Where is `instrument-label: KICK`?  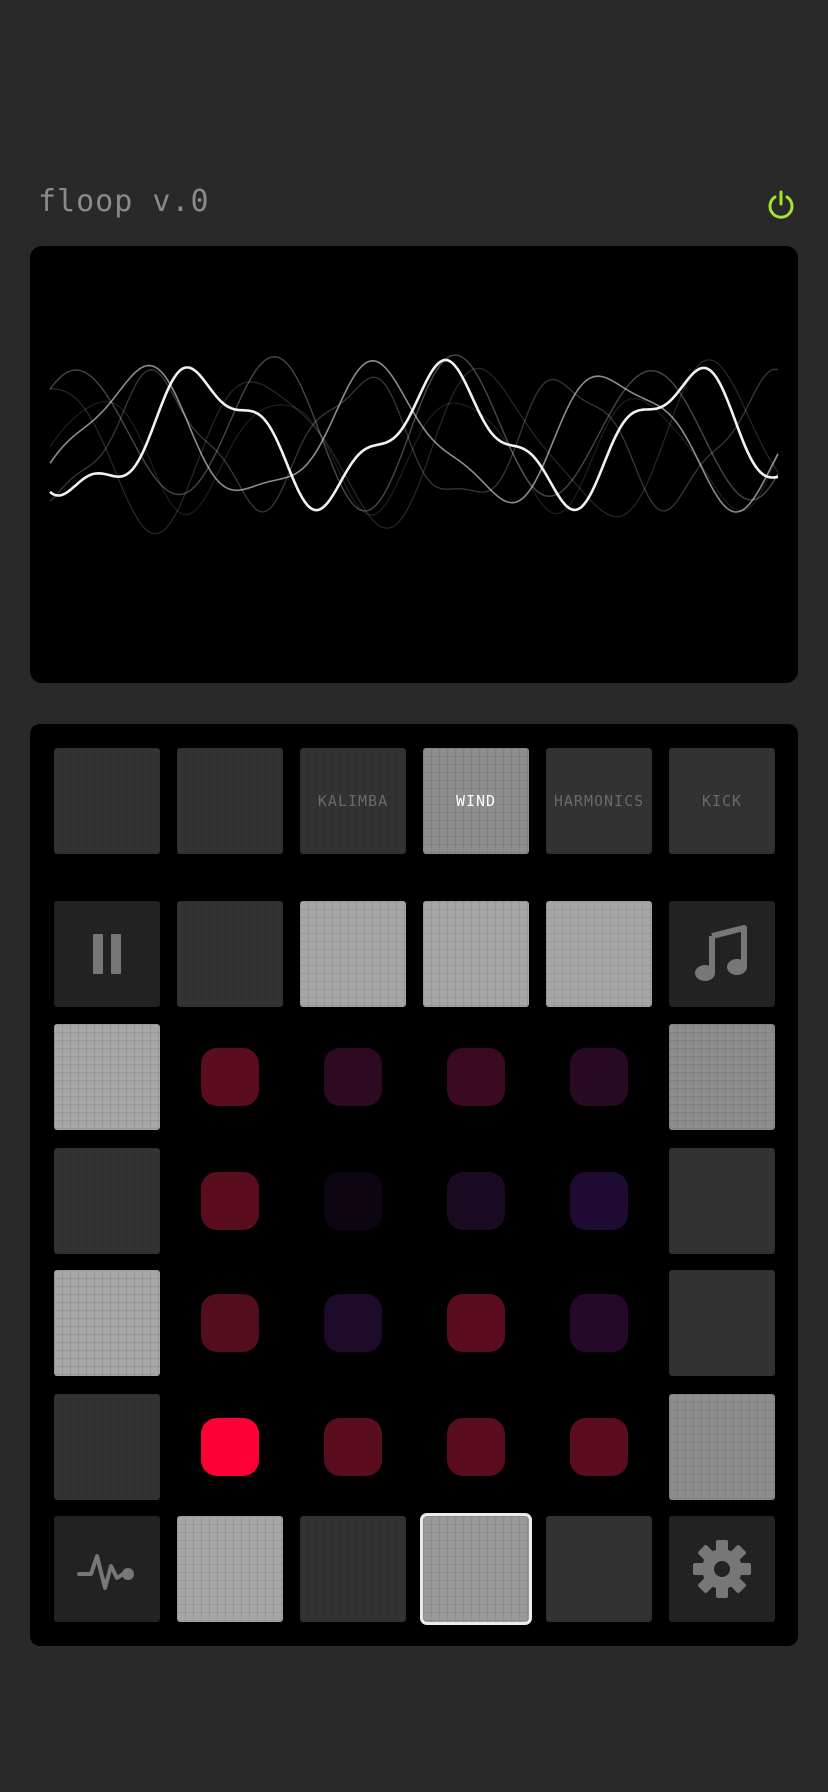
instrument-label: KICK is located at coordinates (722, 801).